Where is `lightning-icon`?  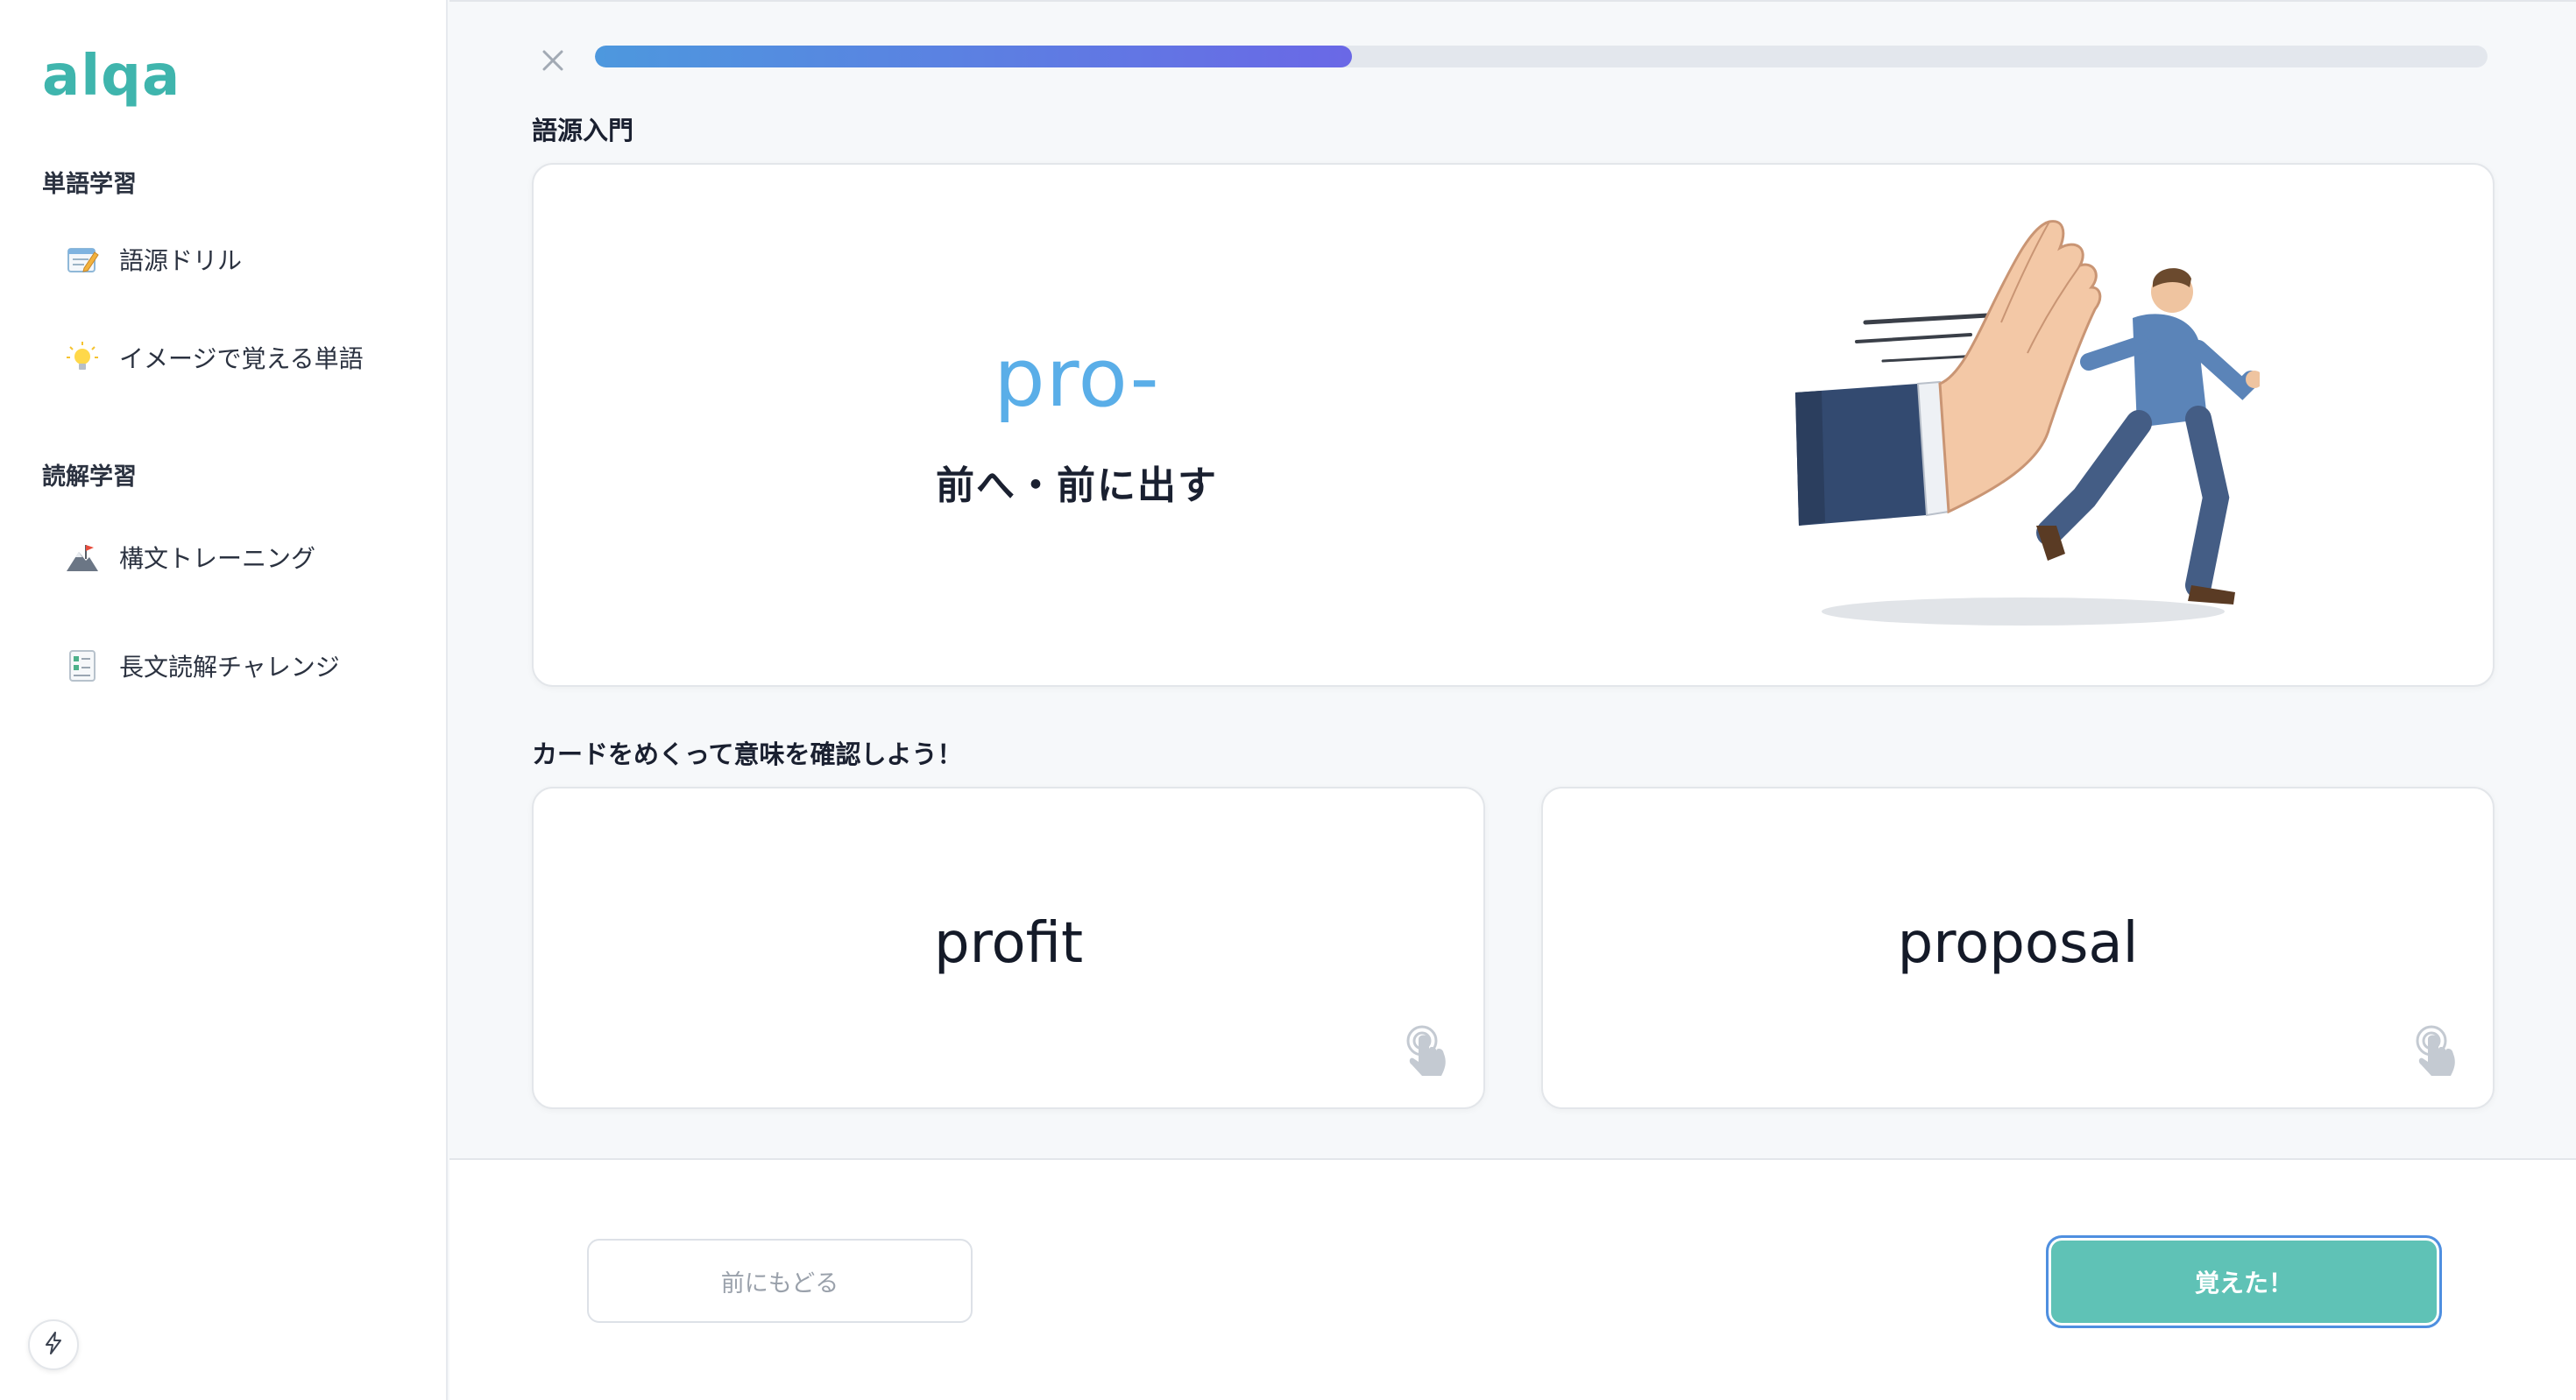 lightning-icon is located at coordinates (53, 1345).